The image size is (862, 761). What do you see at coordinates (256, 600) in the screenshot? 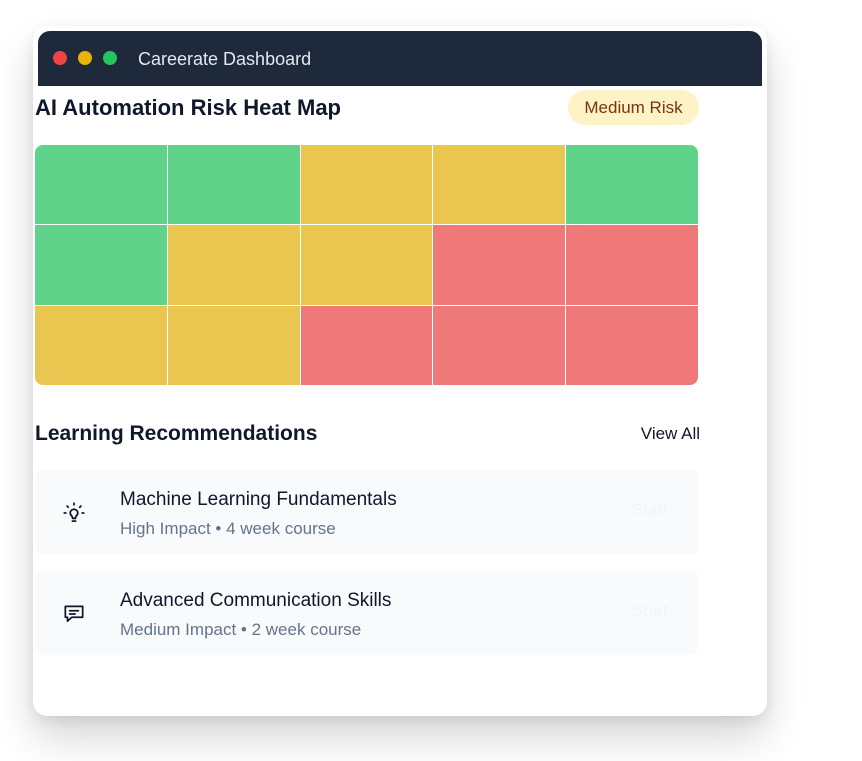
I see `course-name: Advanced Communication Skills` at bounding box center [256, 600].